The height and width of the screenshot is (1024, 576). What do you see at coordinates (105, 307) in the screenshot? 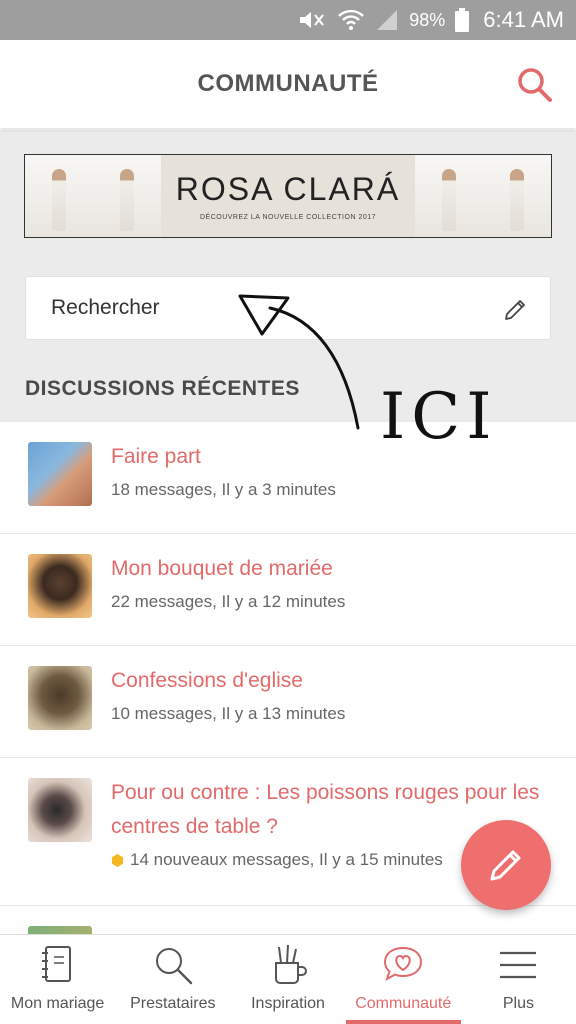
I see `search-placeholder: Rechercher` at bounding box center [105, 307].